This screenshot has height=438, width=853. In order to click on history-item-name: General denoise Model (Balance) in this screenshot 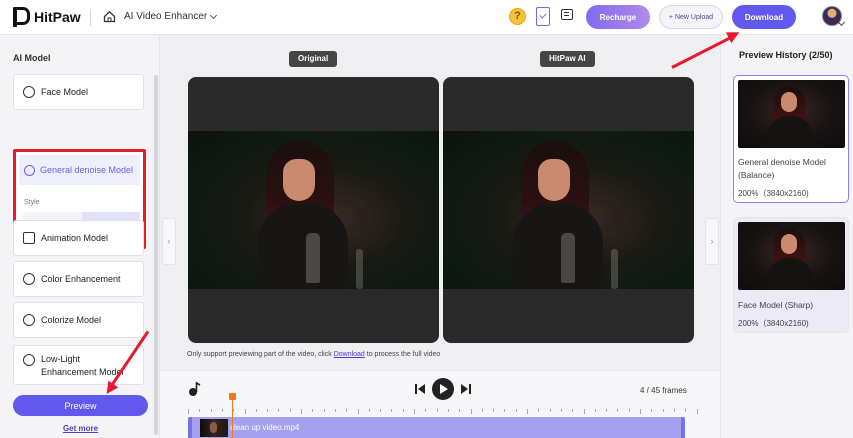, I will do `click(782, 168)`.